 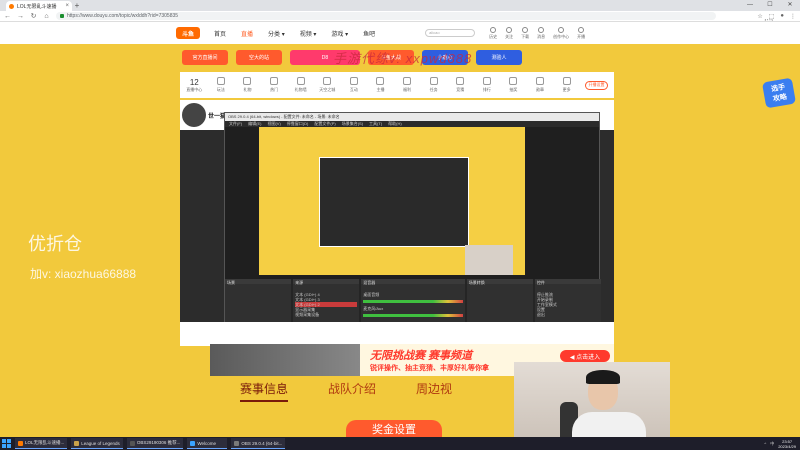 I want to click on tool-welfare: 福利, so click(x=407, y=85).